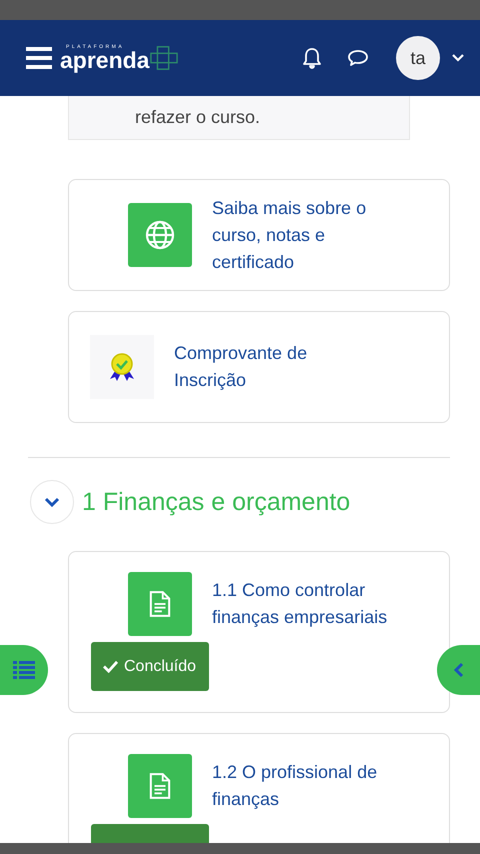 This screenshot has width=480, height=854. Describe the element at coordinates (110, 666) in the screenshot. I see `check-icon` at that location.